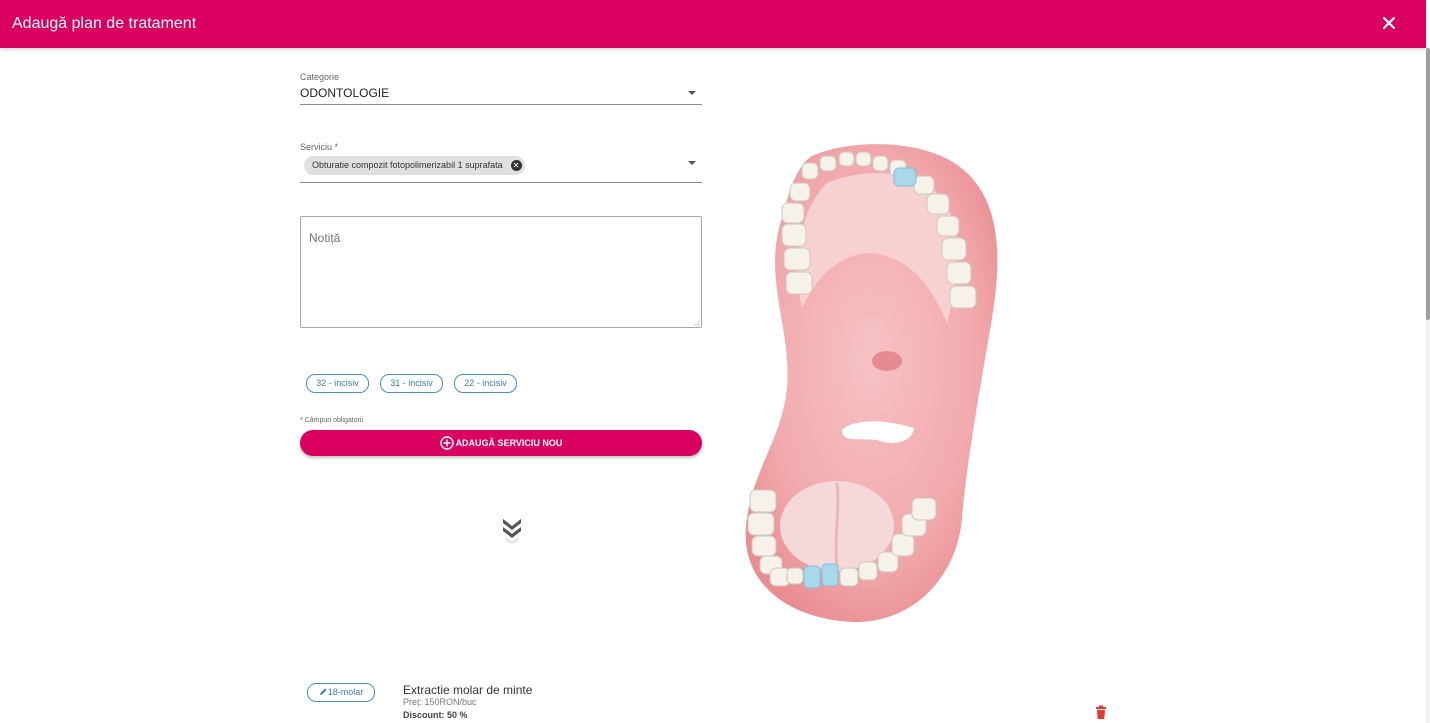  Describe the element at coordinates (435, 715) in the screenshot. I see `service-discount: Discount: 50 %` at that location.